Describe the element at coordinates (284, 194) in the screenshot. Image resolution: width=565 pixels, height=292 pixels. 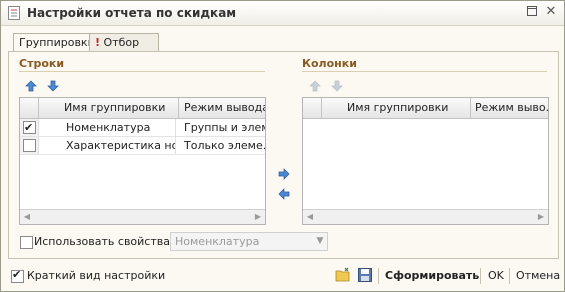
I see `move-left-icon` at that location.